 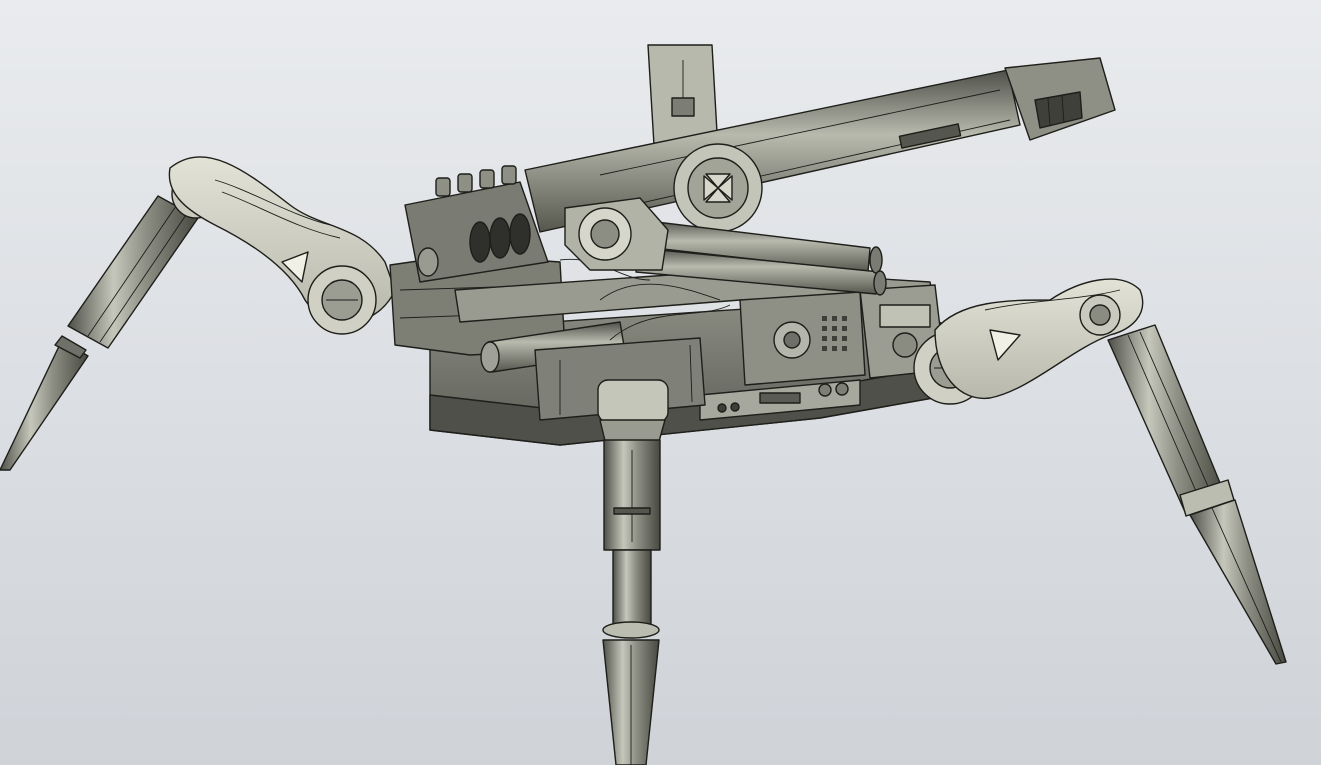 I want to click on right-leg, so click(x=1100, y=471).